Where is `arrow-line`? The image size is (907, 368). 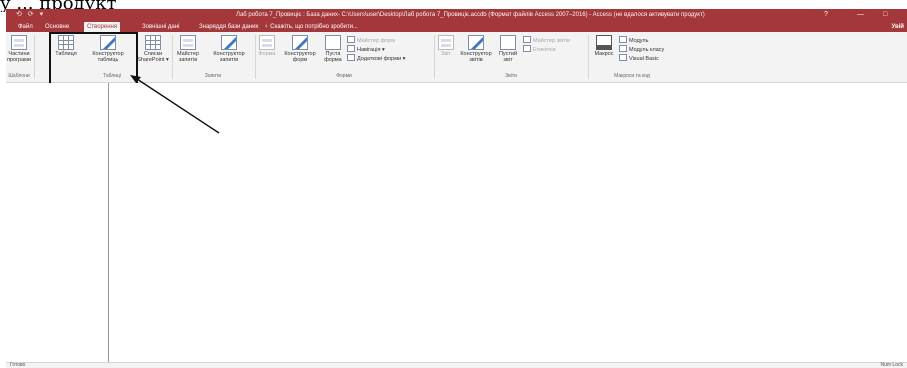 arrow-line is located at coordinates (176, 105).